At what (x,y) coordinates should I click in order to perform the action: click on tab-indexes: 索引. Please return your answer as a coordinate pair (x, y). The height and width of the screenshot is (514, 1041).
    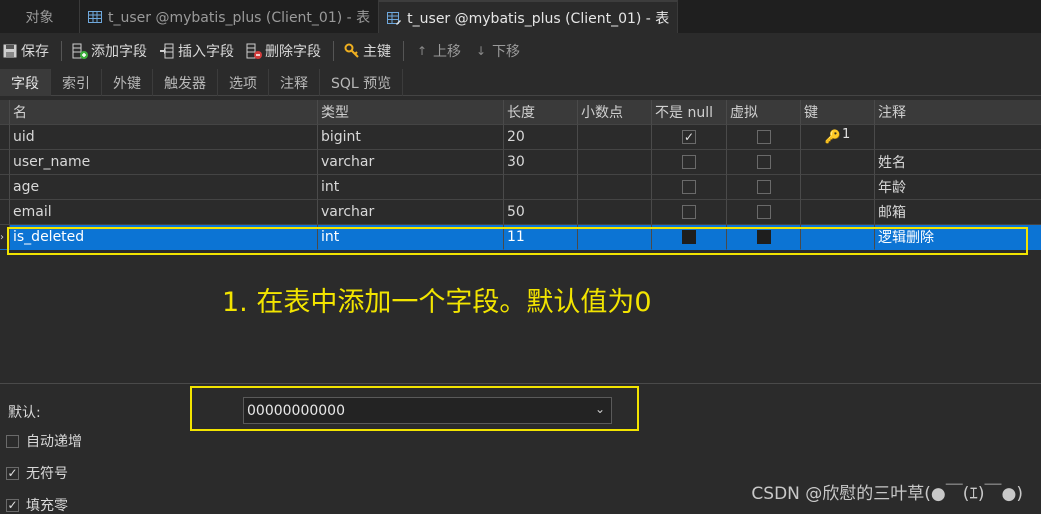
    Looking at the image, I should click on (76, 82).